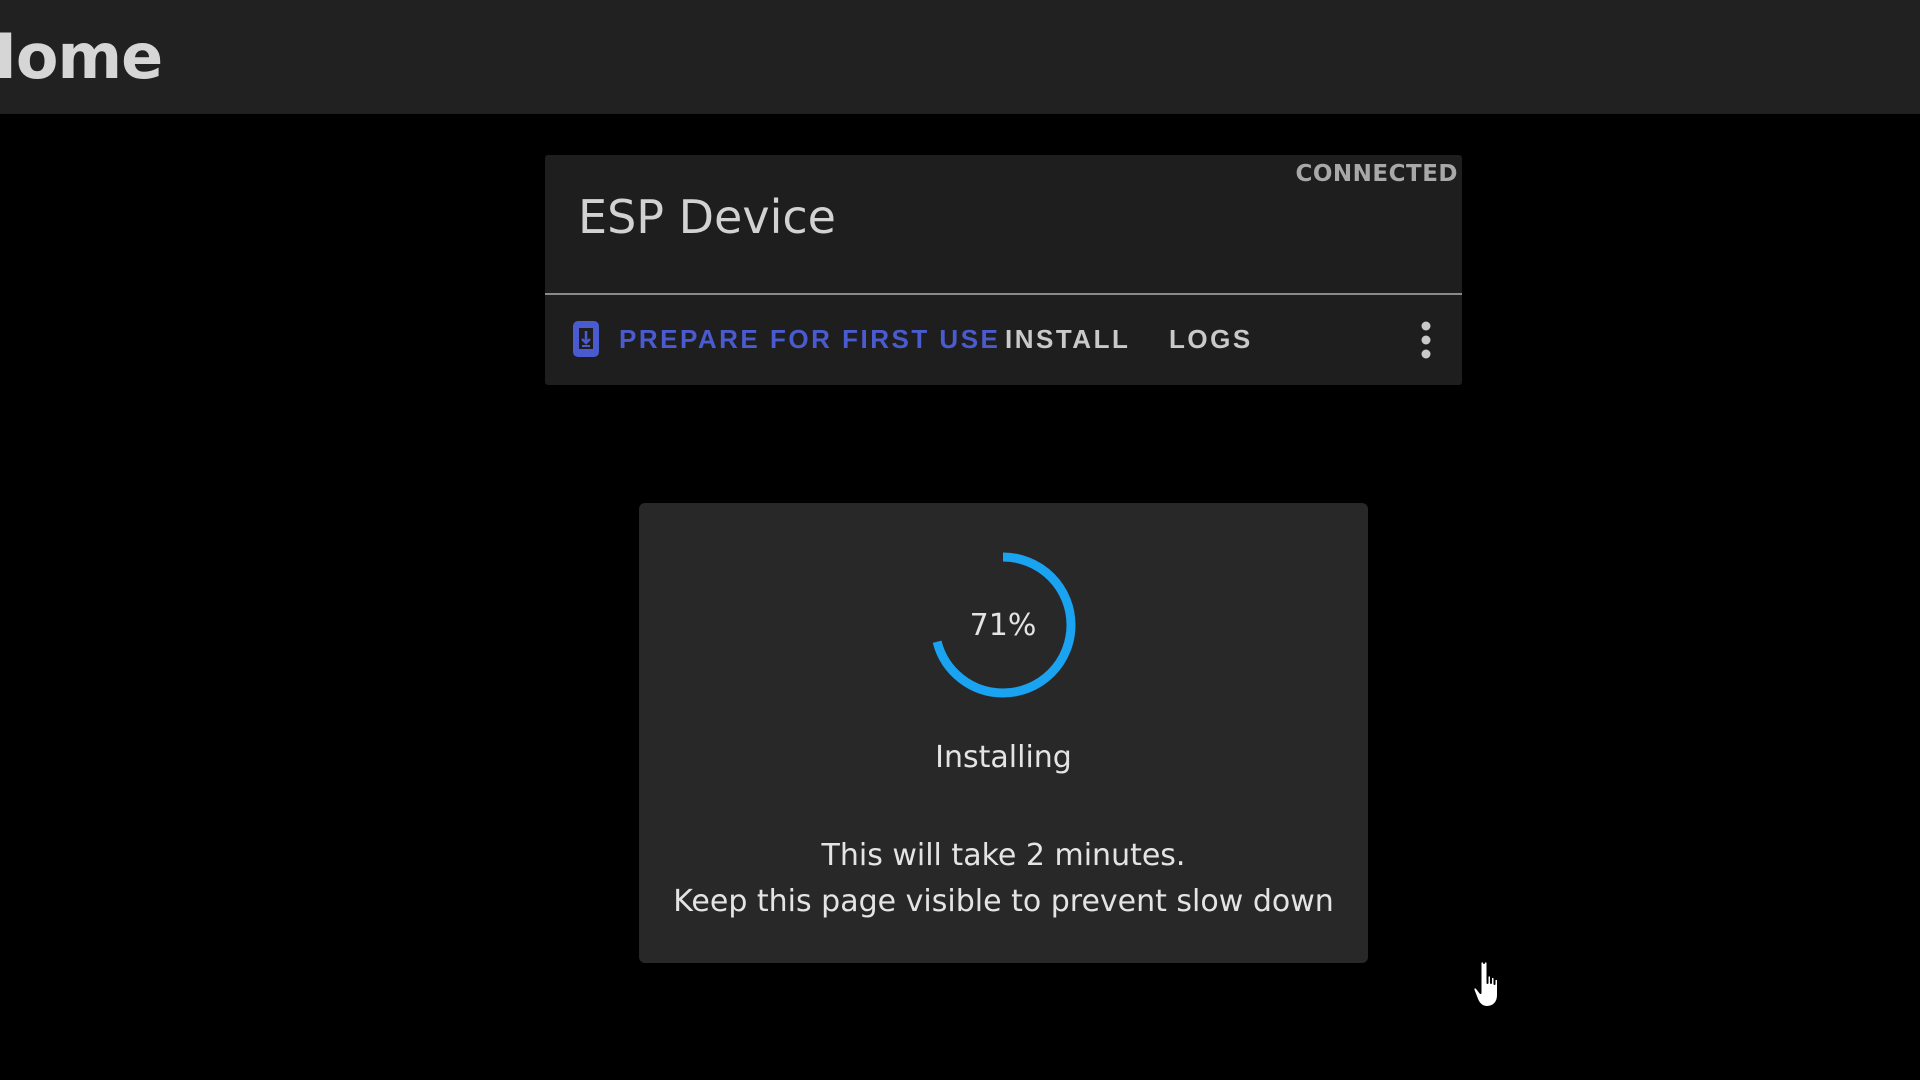  Describe the element at coordinates (707, 217) in the screenshot. I see `device-title: ESP Device` at that location.